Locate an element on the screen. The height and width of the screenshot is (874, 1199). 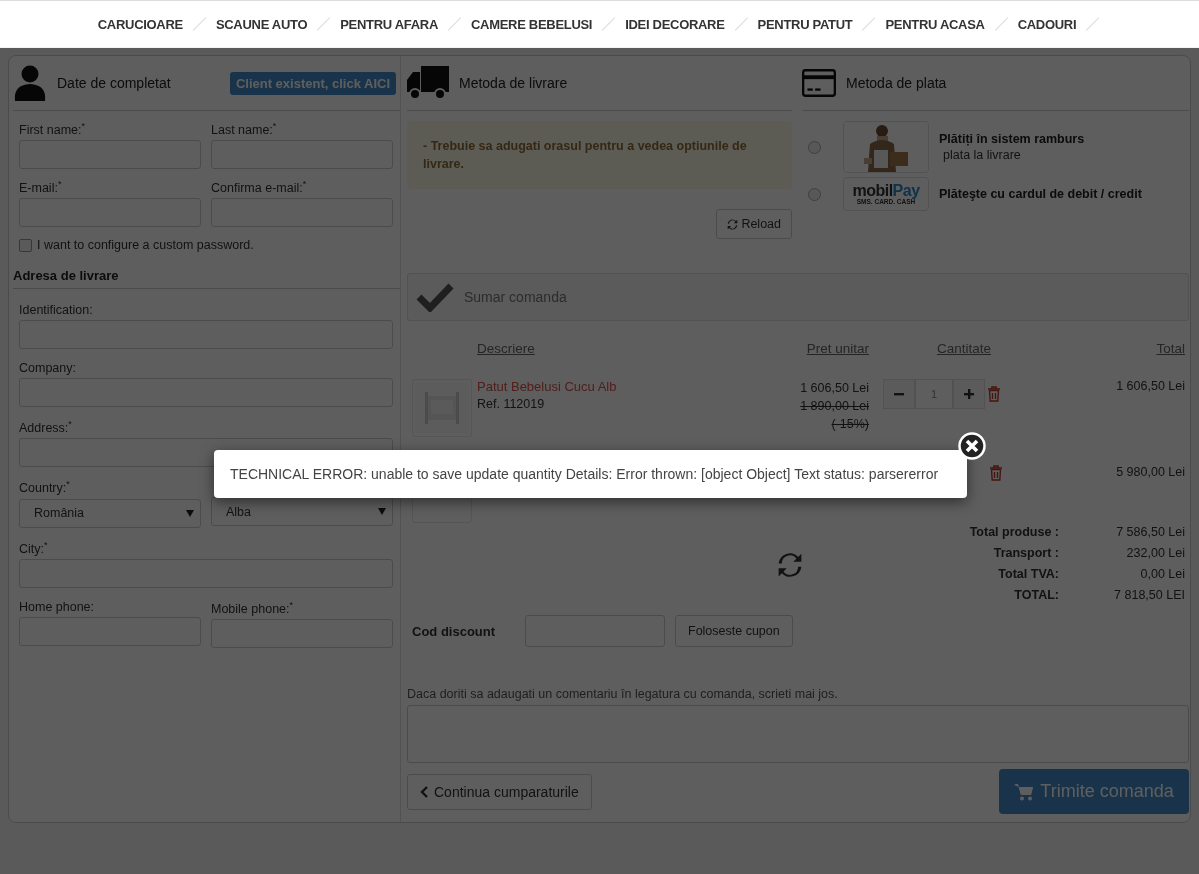
field-label: First name:$^{*}$ is located at coordinates (53, 129).